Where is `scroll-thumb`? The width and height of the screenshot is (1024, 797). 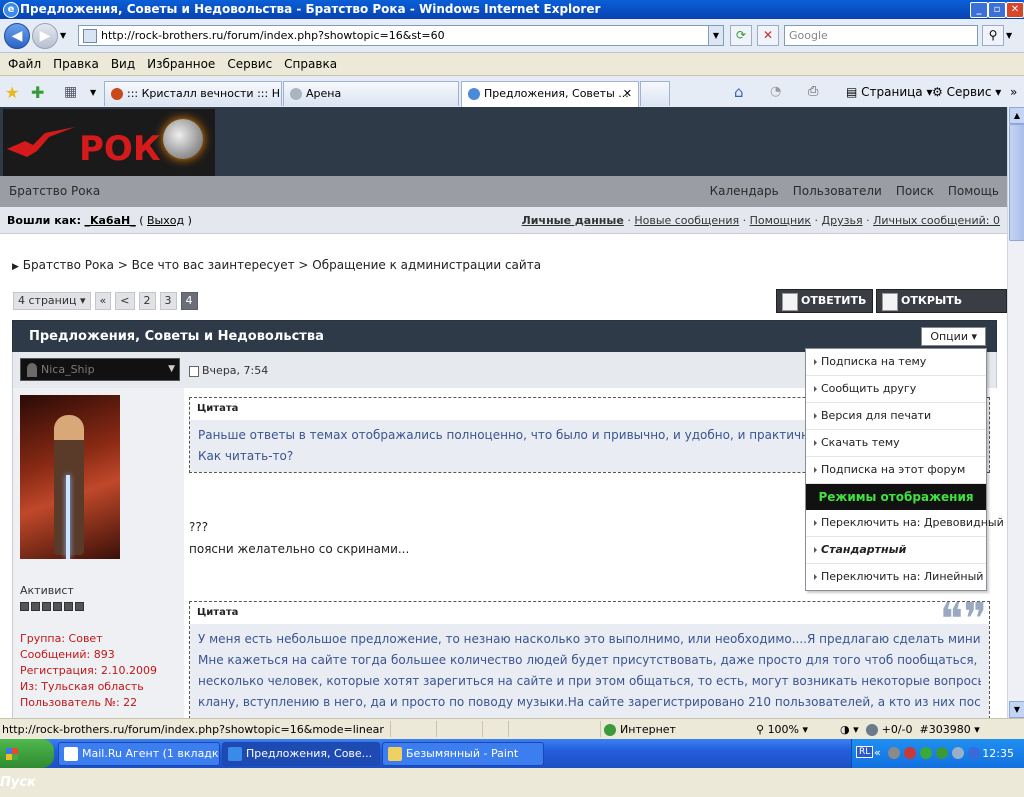 scroll-thumb is located at coordinates (1016, 182).